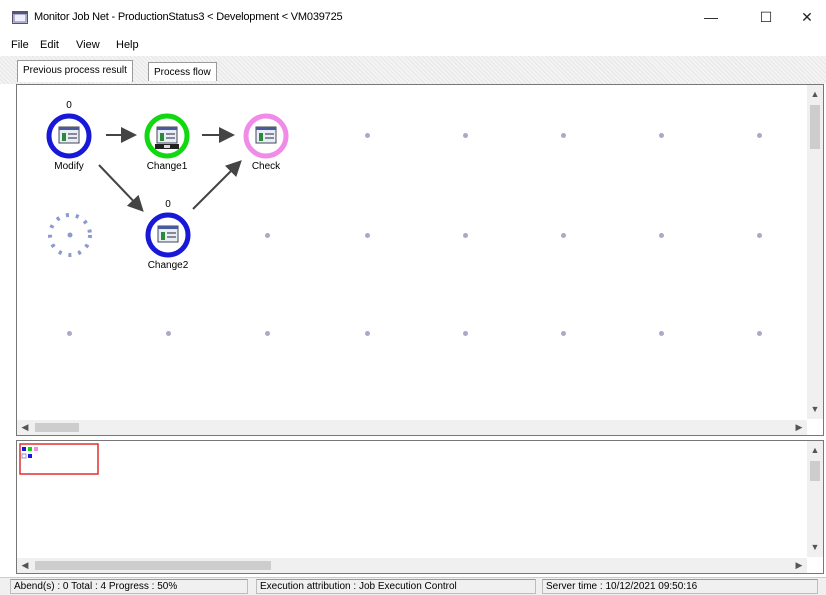 The width and height of the screenshot is (826, 595). What do you see at coordinates (20, 17) in the screenshot?
I see `monitor-app-icon` at bounding box center [20, 17].